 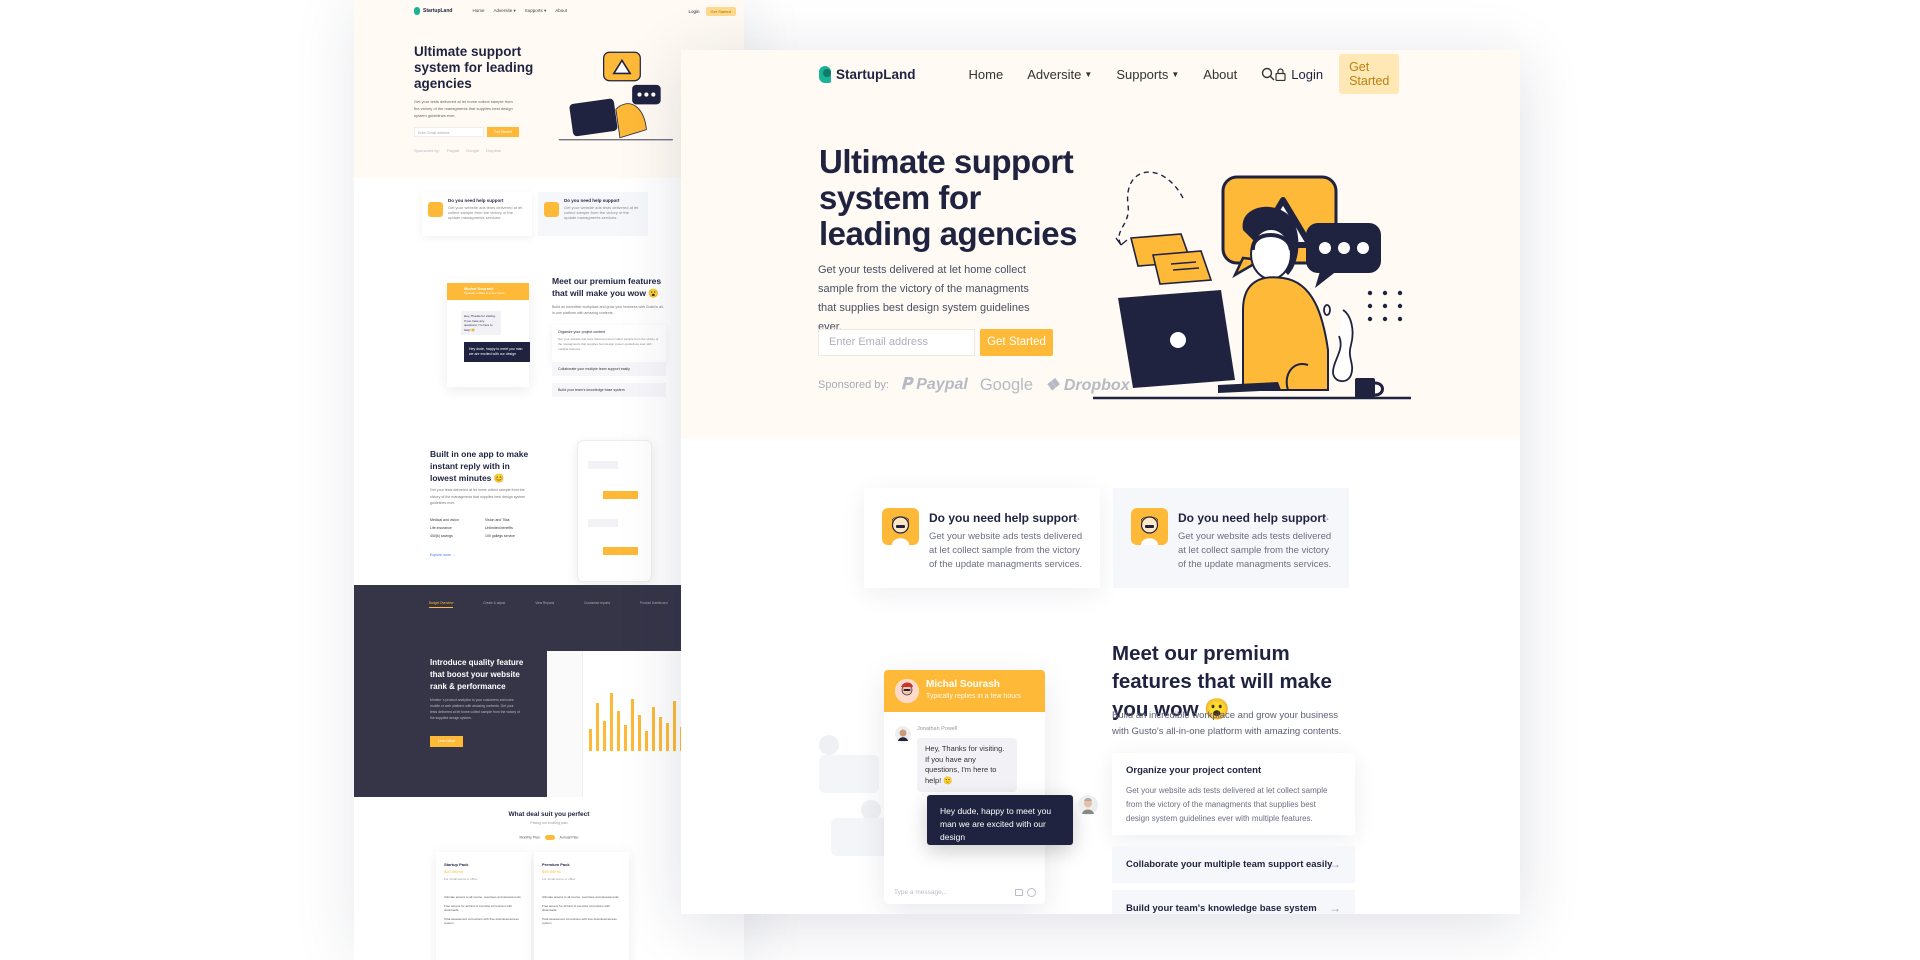 I want to click on get-started-button: Get Started, so click(x=1016, y=342).